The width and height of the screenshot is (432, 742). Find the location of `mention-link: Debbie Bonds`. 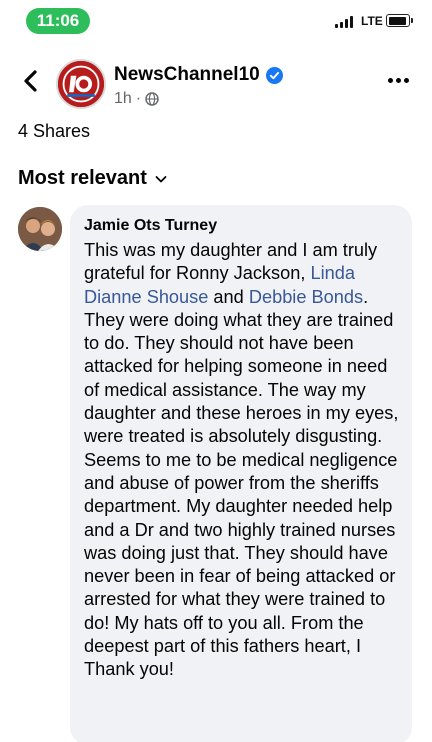

mention-link: Debbie Bonds is located at coordinates (306, 297).